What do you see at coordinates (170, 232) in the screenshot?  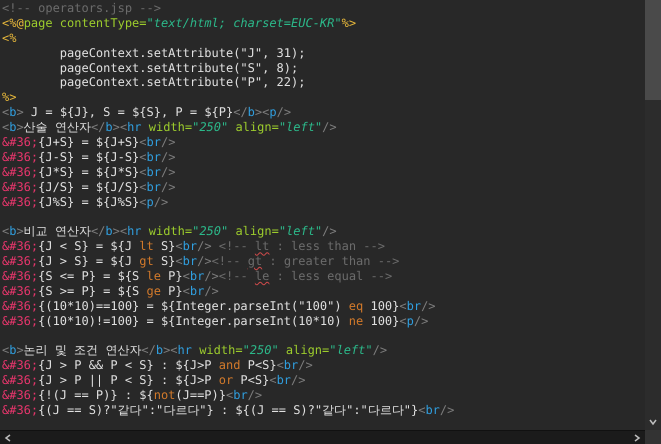 I see `code-line: <b>비교 연산자</b><hr width="250" align="left"/>` at bounding box center [170, 232].